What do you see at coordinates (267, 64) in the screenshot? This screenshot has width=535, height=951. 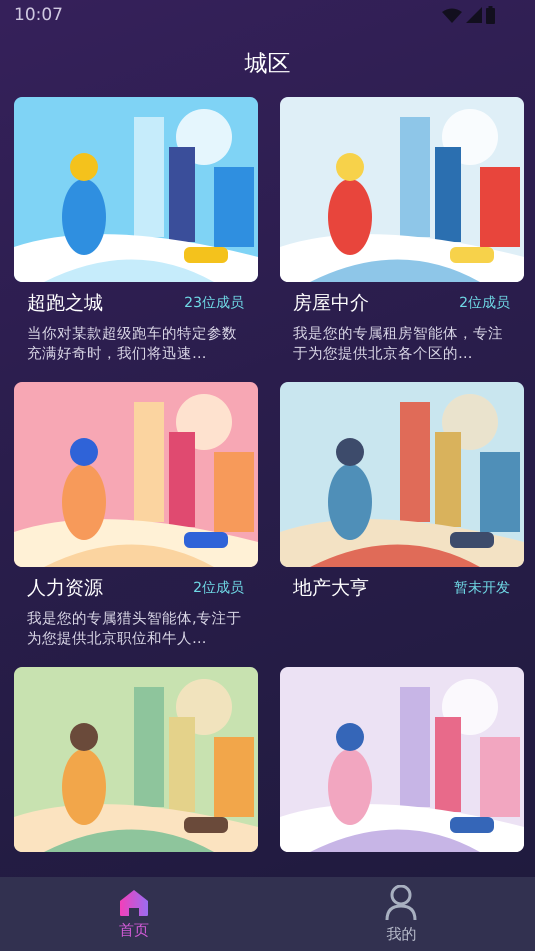 I see `page-title: 城区` at bounding box center [267, 64].